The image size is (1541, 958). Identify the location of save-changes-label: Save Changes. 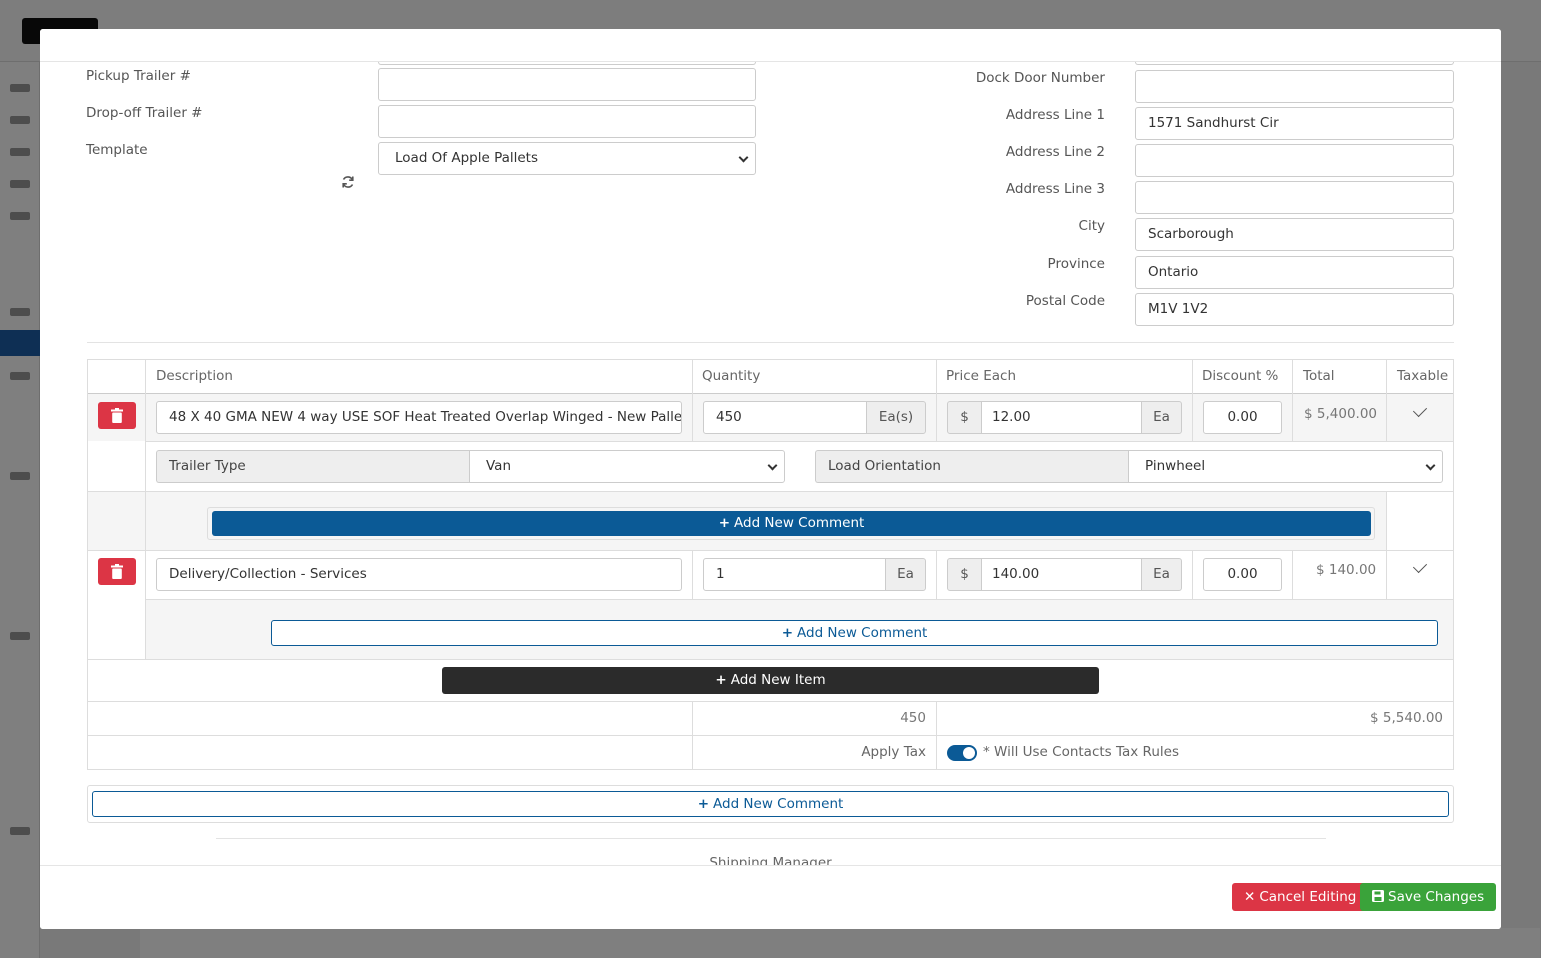
(1436, 897).